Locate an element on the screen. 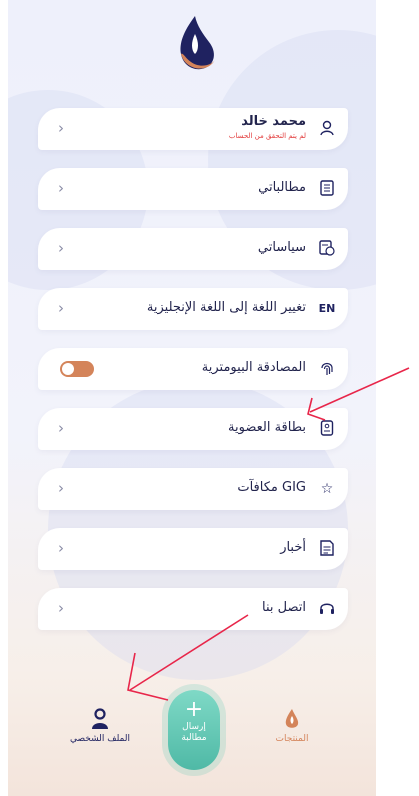 This screenshot has width=419, height=796. submit-claim-button: + إرسال مطالبة is located at coordinates (194, 730).